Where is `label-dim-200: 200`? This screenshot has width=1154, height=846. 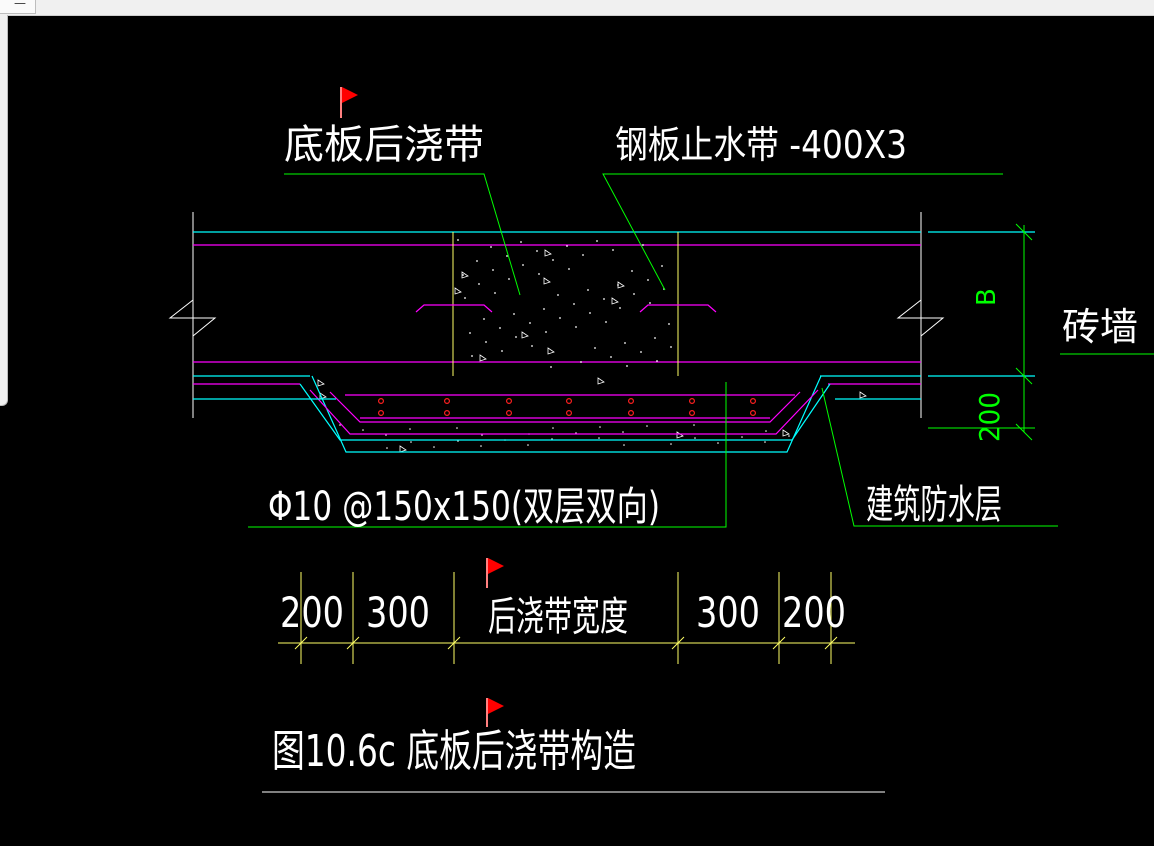 label-dim-200: 200 is located at coordinates (989, 417).